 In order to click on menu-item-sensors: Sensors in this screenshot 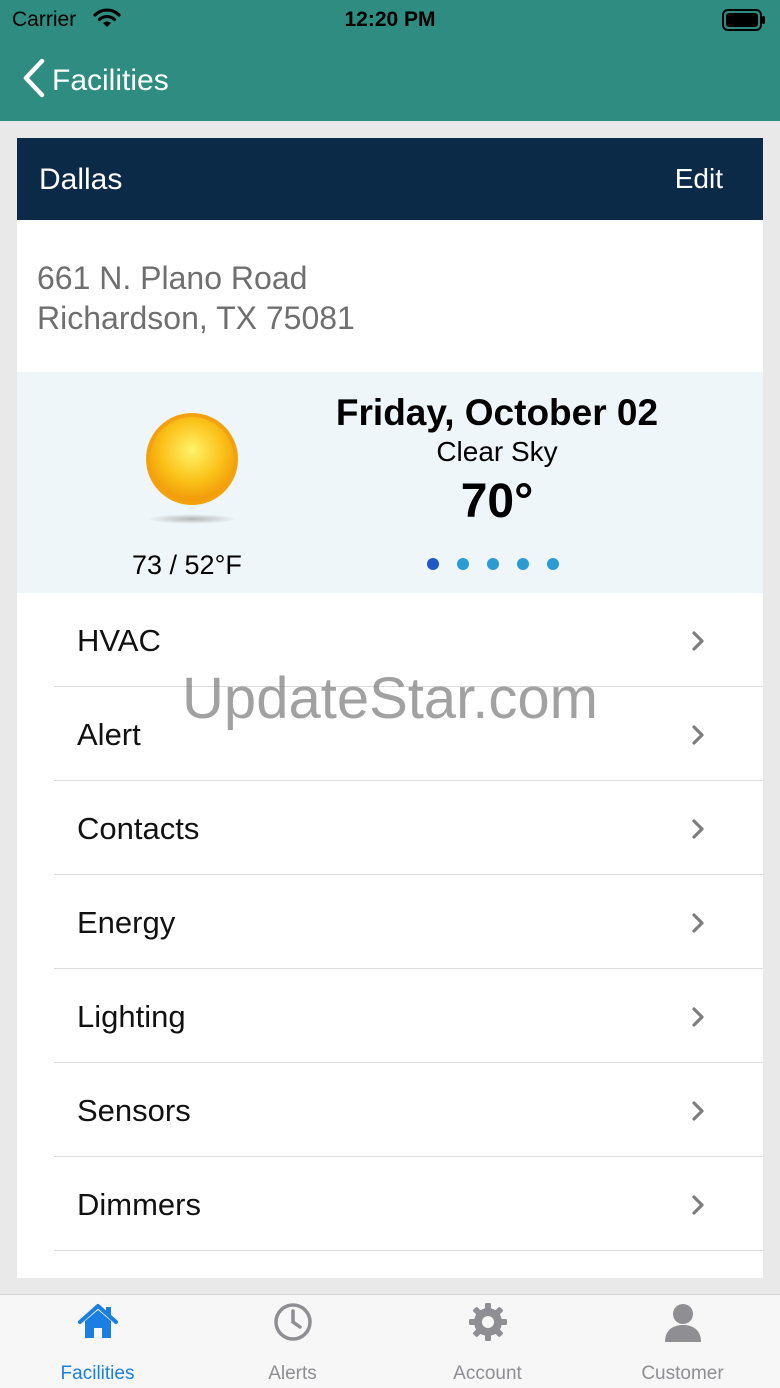, I will do `click(390, 1110)`.